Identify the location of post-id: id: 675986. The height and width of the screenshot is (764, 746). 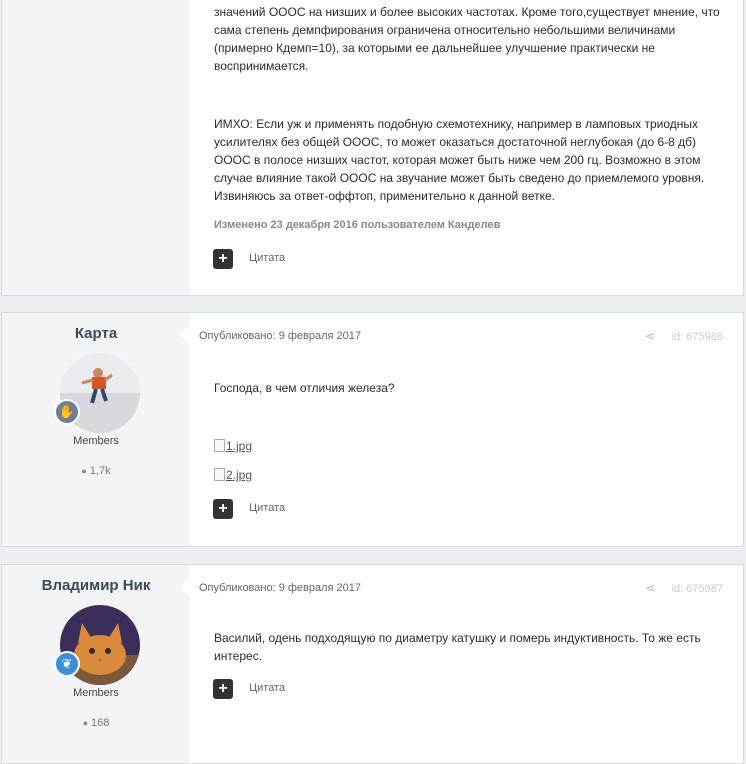
(697, 337).